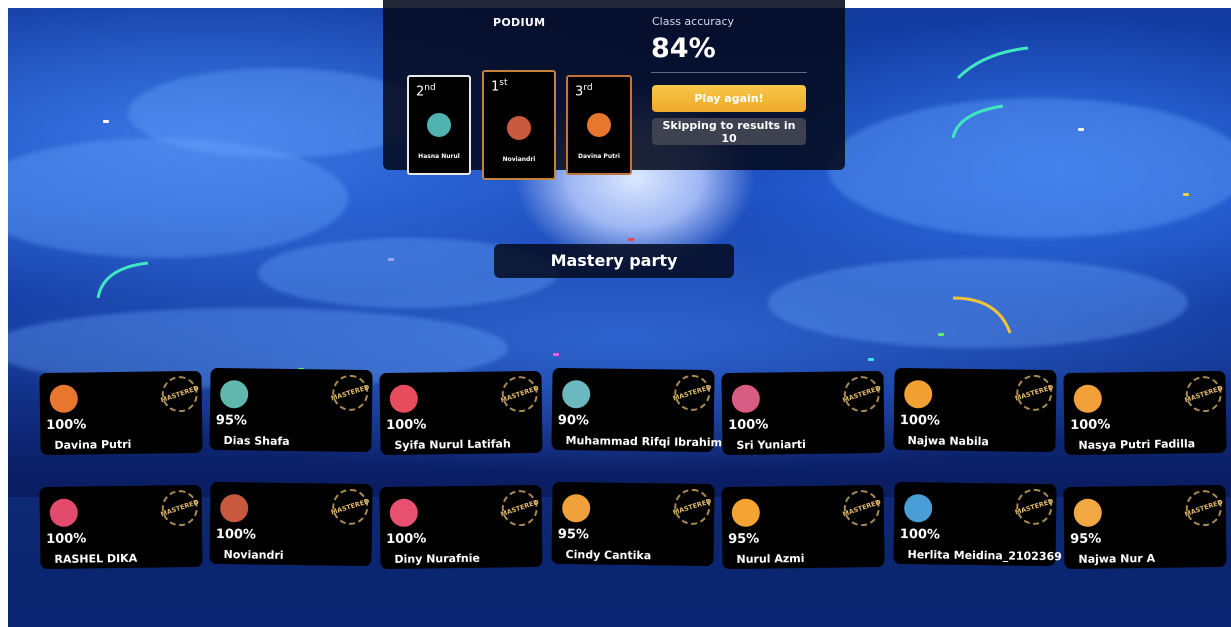 The height and width of the screenshot is (627, 1231). Describe the element at coordinates (121, 413) in the screenshot. I see `player-card: MASTERED 100% Davina Putri` at that location.